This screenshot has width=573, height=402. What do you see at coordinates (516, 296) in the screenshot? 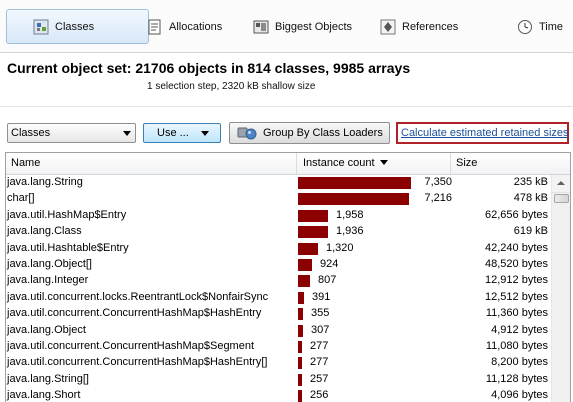
I see `shallow-size: 12,512 bytes` at bounding box center [516, 296].